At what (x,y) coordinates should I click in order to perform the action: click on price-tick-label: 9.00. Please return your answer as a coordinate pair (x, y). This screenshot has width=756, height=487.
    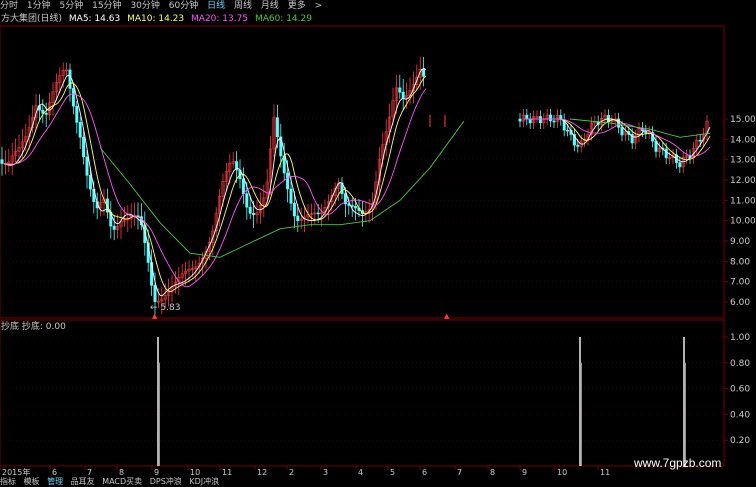
    Looking at the image, I should click on (740, 242).